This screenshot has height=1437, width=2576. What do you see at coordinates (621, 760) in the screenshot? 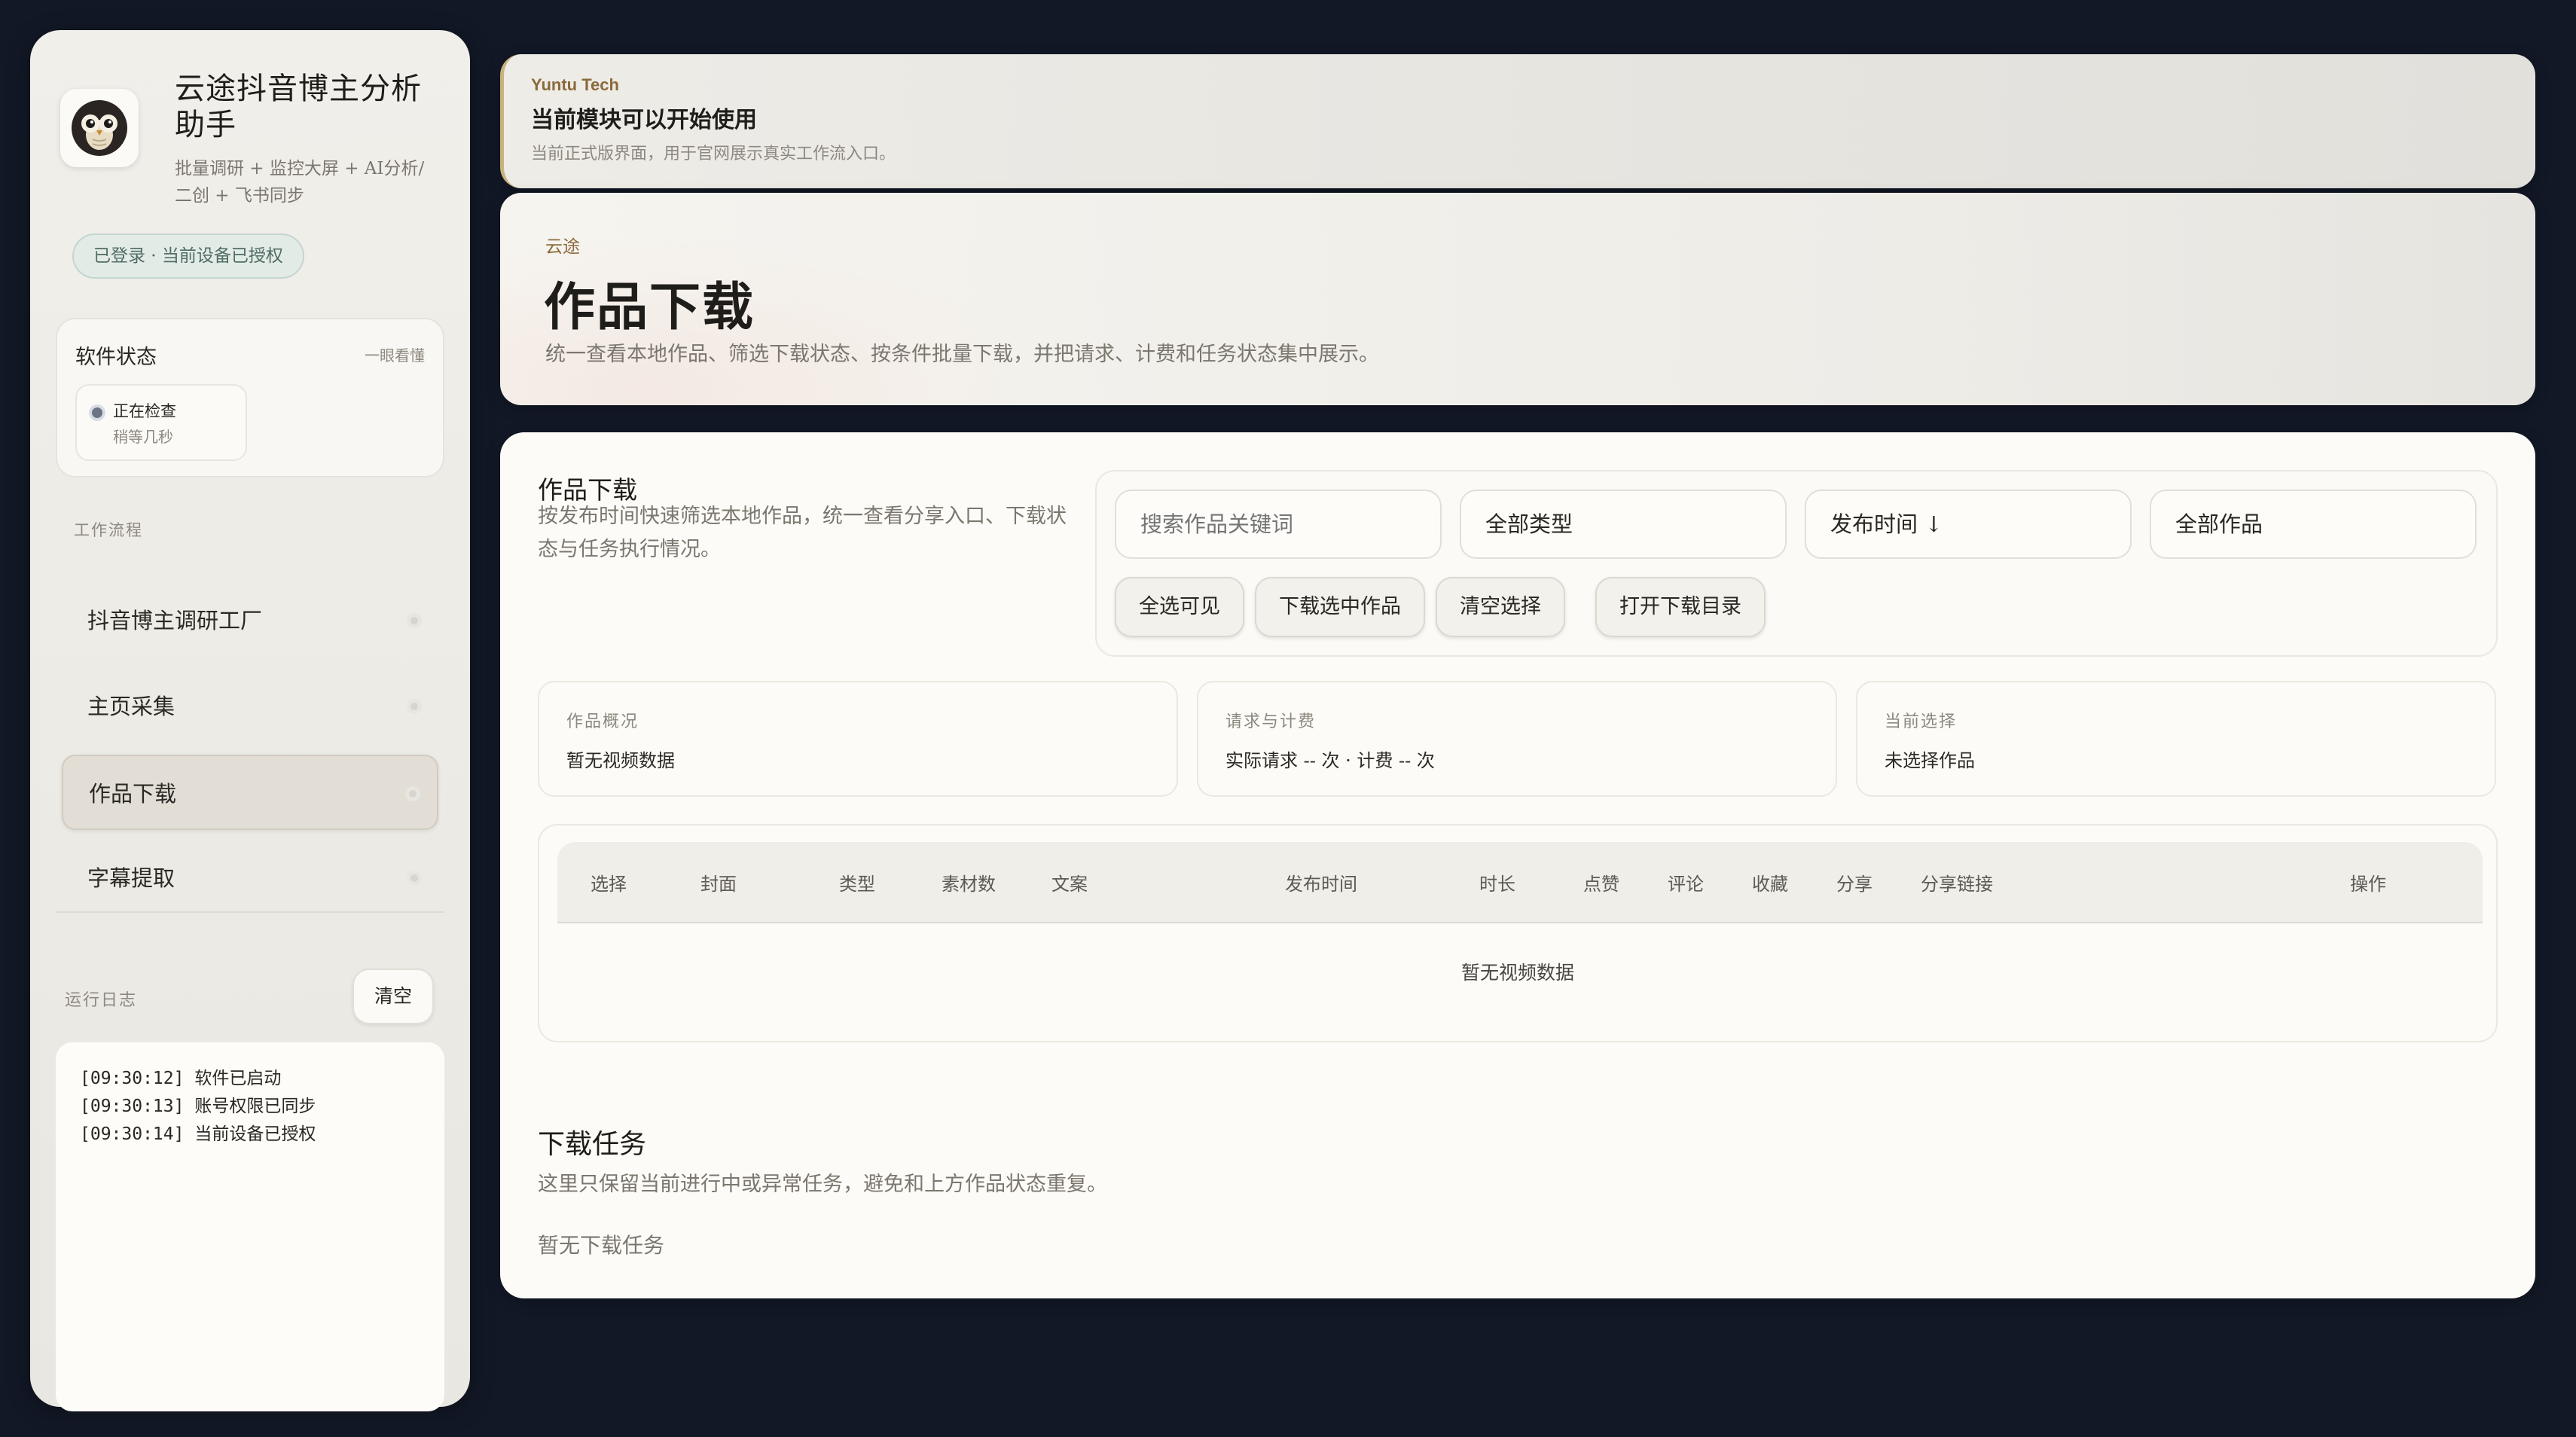
I see `stat-value: 暂无视频数据` at bounding box center [621, 760].